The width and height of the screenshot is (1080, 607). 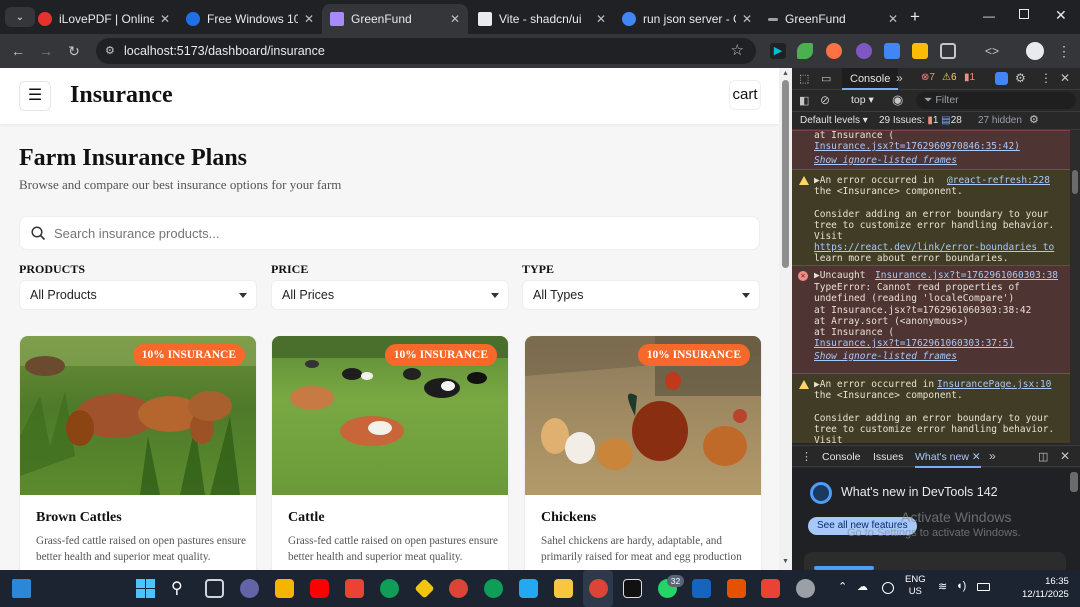 What do you see at coordinates (885, 356) in the screenshot?
I see `show-frames-link: Show ignore-listed frames` at bounding box center [885, 356].